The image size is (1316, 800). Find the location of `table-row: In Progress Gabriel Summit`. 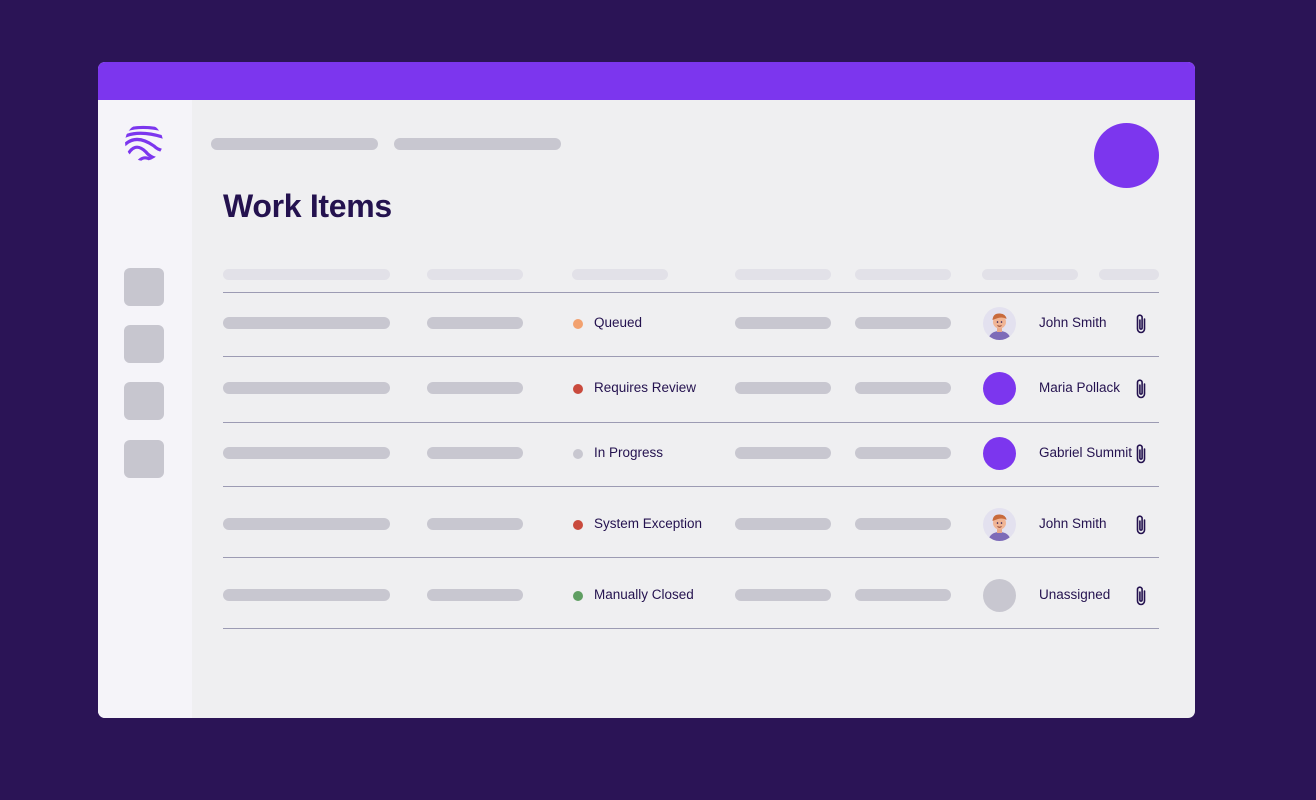

table-row: In Progress Gabriel Summit is located at coordinates (693, 453).